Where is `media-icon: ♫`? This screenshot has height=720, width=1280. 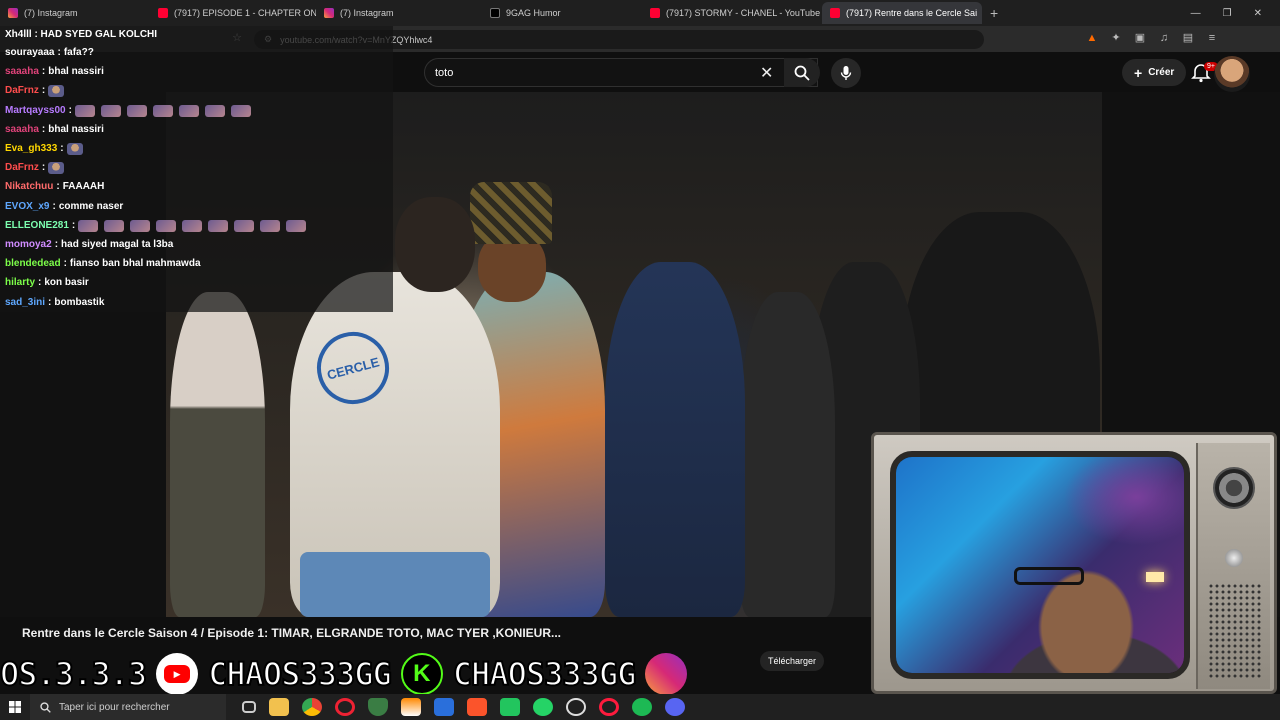
media-icon: ♫ is located at coordinates (1164, 38).